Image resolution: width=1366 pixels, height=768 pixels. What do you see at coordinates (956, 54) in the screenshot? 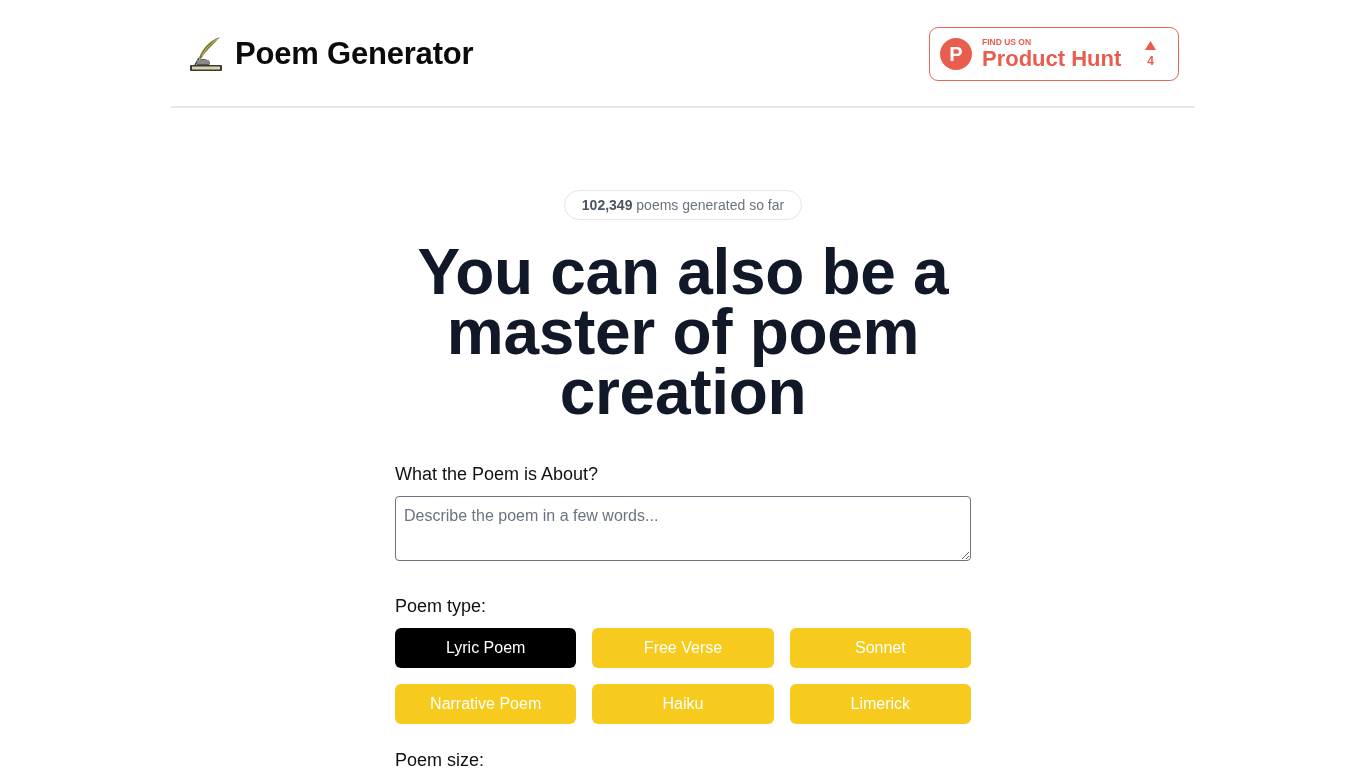
I see `p-logo: P` at bounding box center [956, 54].